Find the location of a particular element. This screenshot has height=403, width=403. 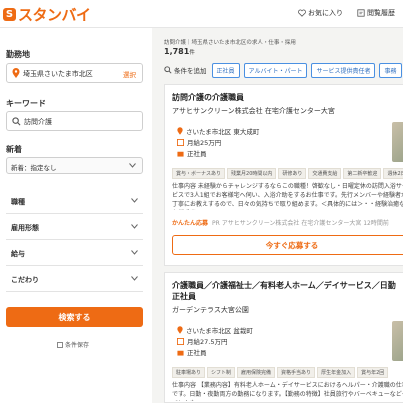

tag-list: 駐車場あり シフト制 雇用保険完備 資格手当あり 厚生年金加入 賞与年2回 is located at coordinates (281, 372).